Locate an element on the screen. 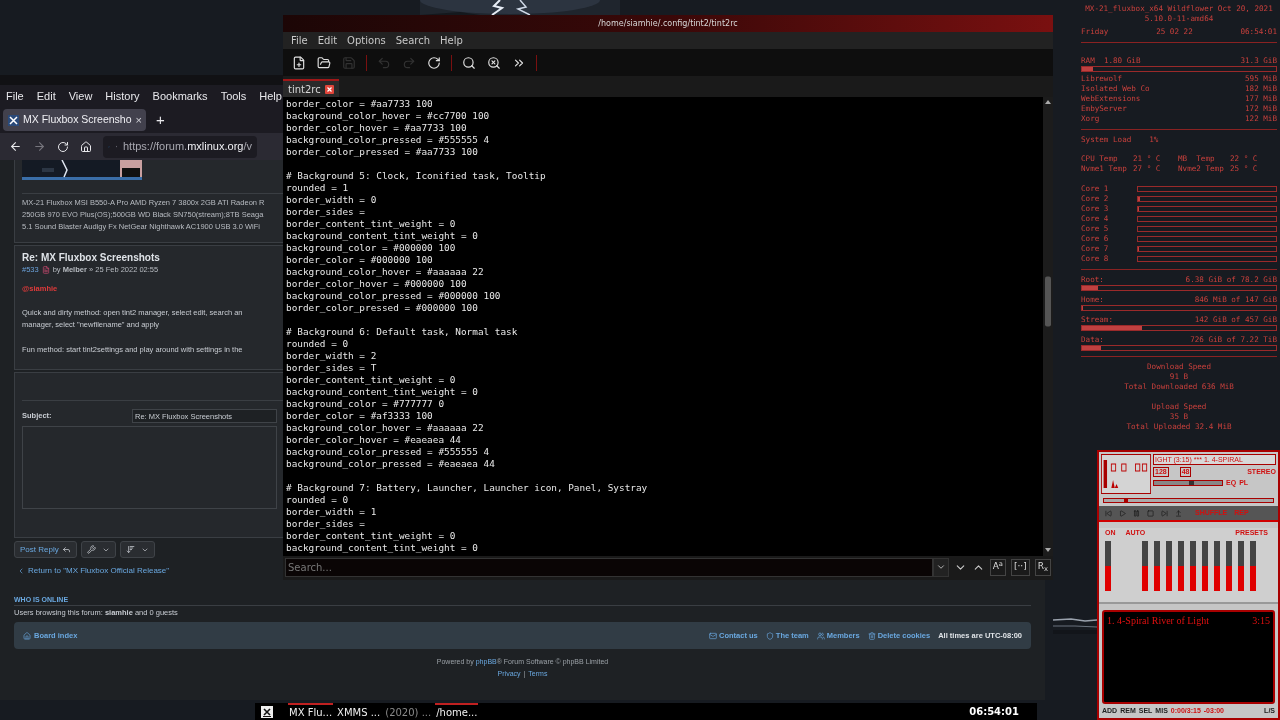  x-logo-icon is located at coordinates (267, 711).